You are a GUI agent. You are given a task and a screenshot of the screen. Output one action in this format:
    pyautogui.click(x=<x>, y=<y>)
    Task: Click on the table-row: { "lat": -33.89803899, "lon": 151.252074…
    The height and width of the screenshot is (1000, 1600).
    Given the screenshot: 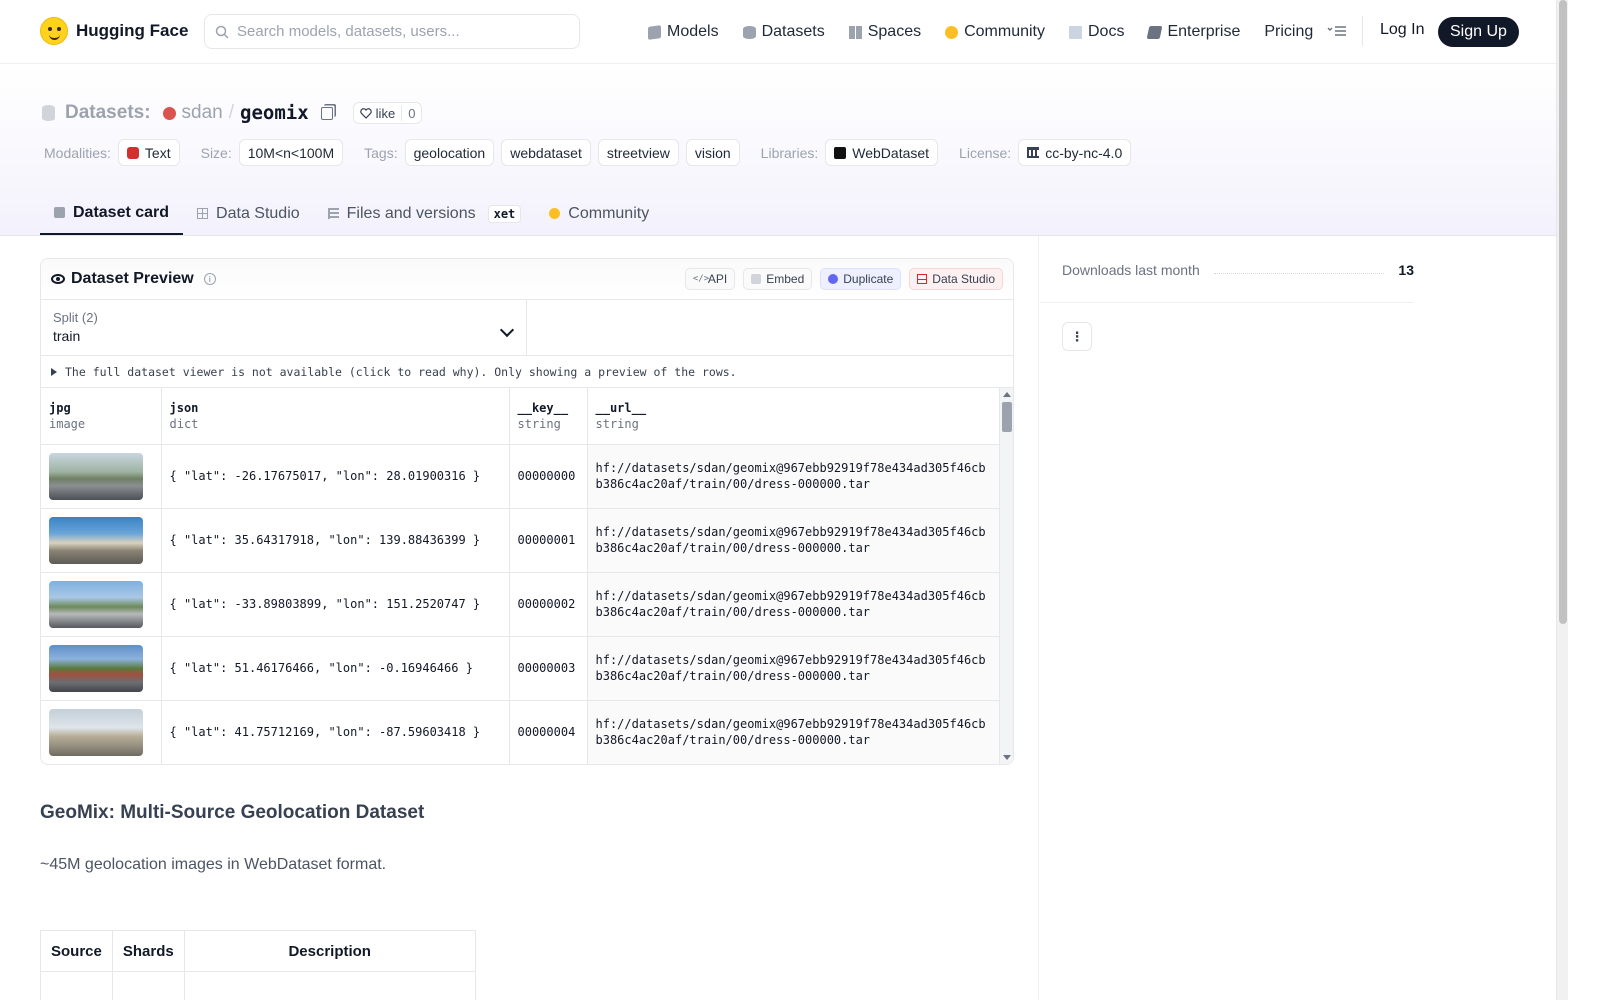 What is the action you would take?
    pyautogui.click(x=520, y=604)
    